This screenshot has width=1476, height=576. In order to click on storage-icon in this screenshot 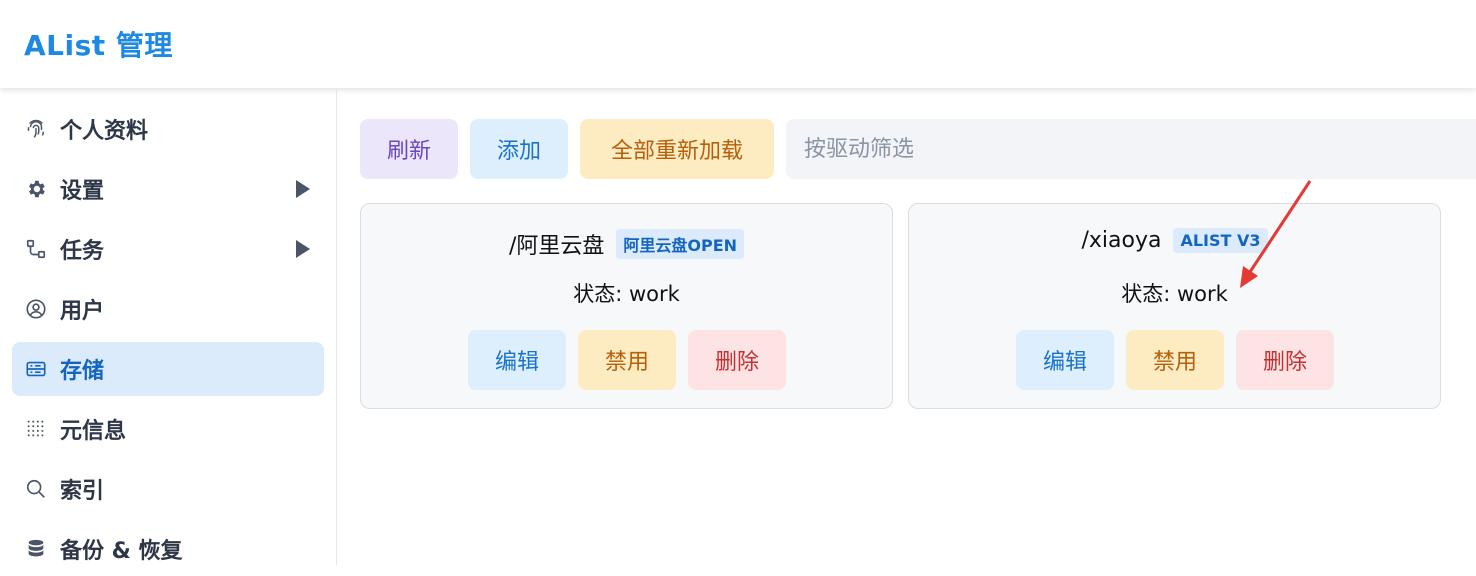, I will do `click(36, 369)`.